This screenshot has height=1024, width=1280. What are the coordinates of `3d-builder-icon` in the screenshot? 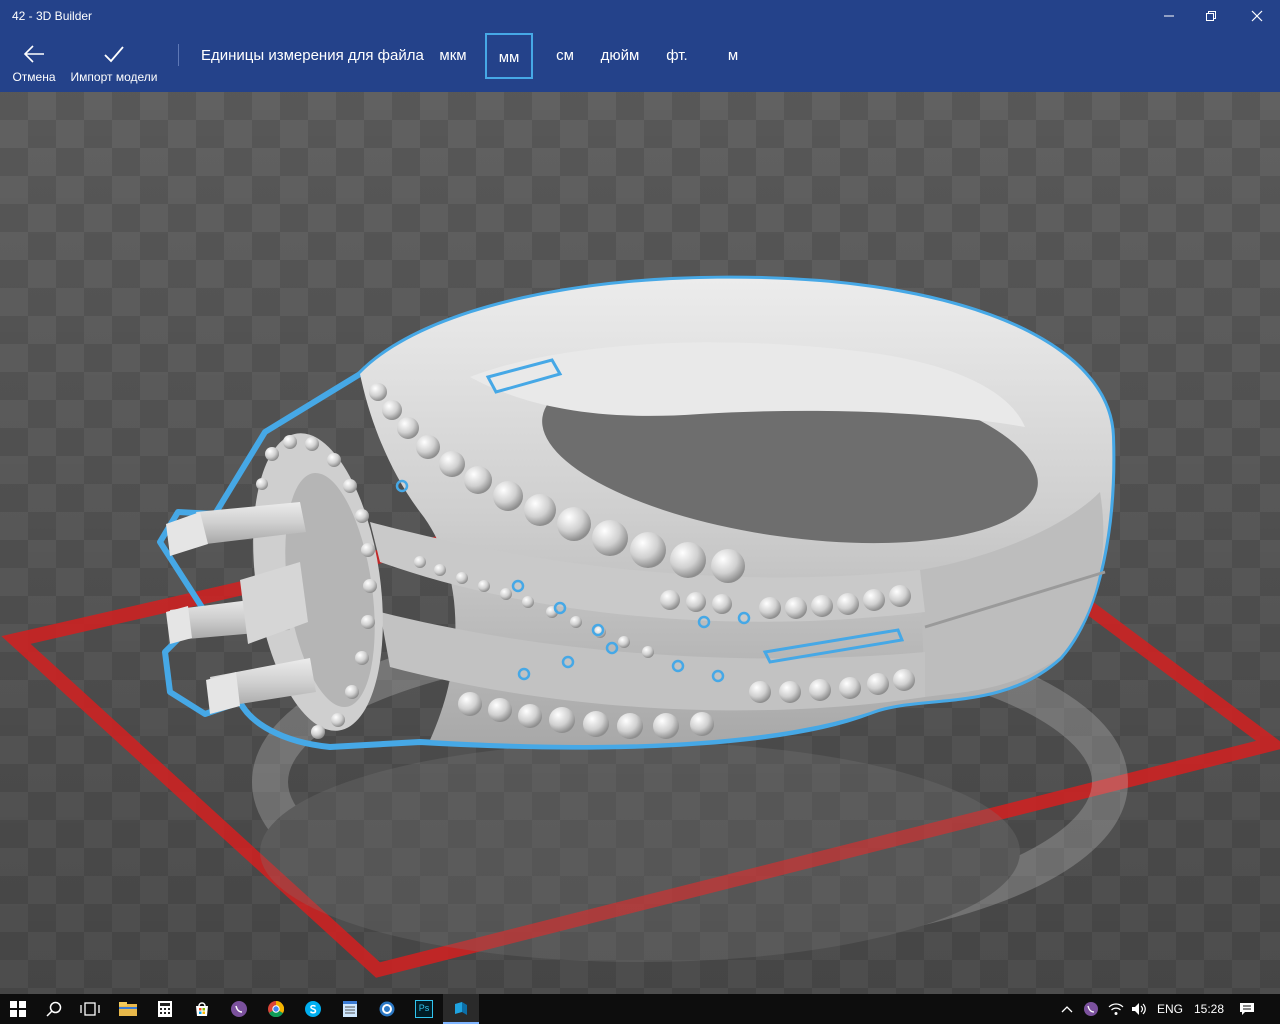 It's located at (461, 1008).